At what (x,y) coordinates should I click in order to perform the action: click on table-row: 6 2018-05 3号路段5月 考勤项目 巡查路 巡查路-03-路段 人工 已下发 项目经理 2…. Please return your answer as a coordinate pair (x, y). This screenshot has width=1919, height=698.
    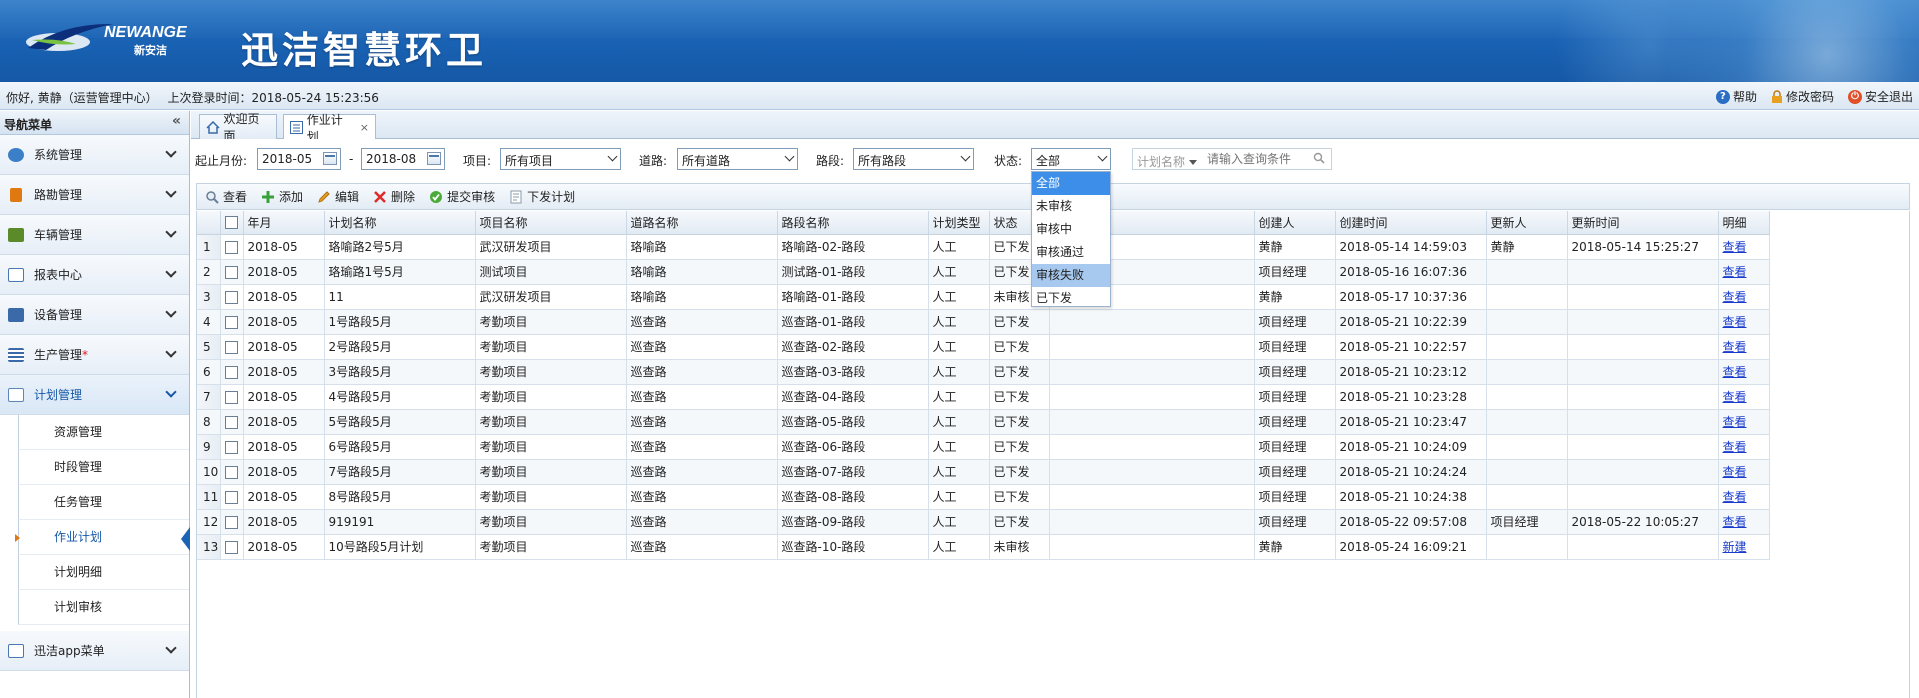
    Looking at the image, I should click on (983, 372).